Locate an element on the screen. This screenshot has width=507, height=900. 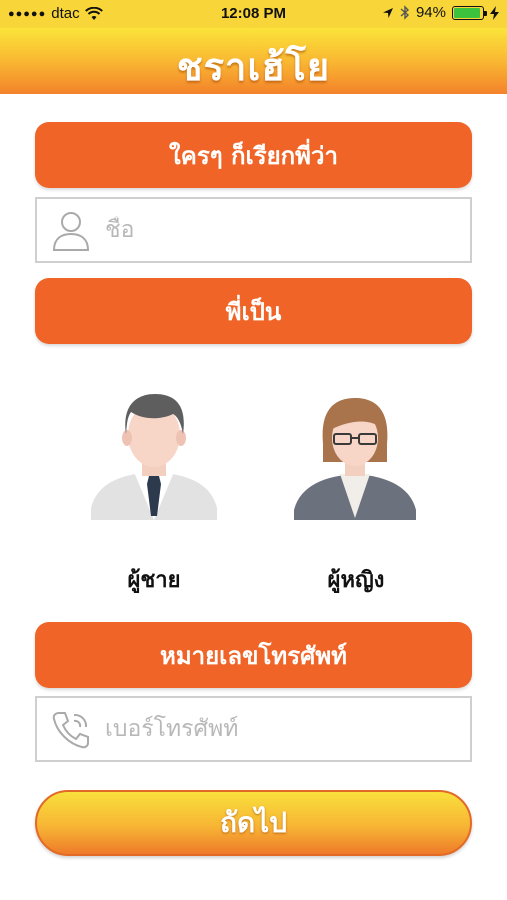
phone-field is located at coordinates (253, 729).